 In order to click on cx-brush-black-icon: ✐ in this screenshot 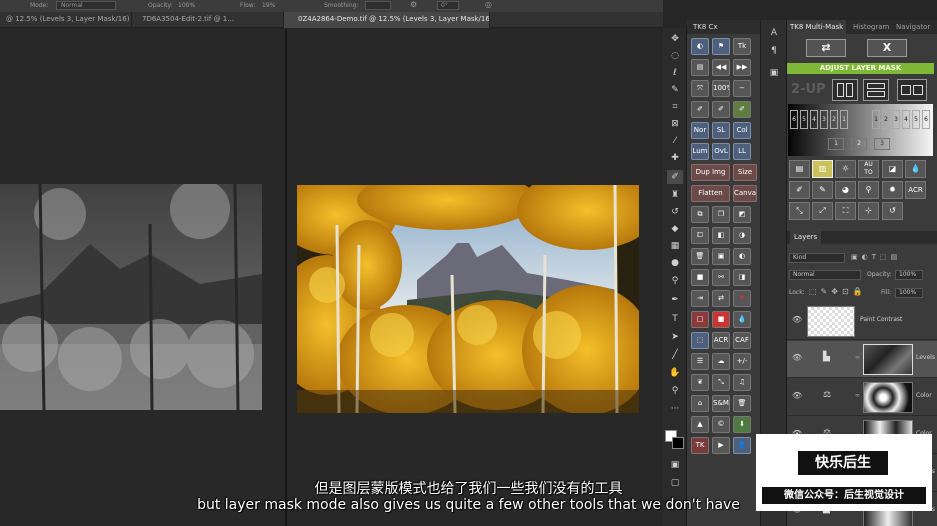, I will do `click(700, 109)`.